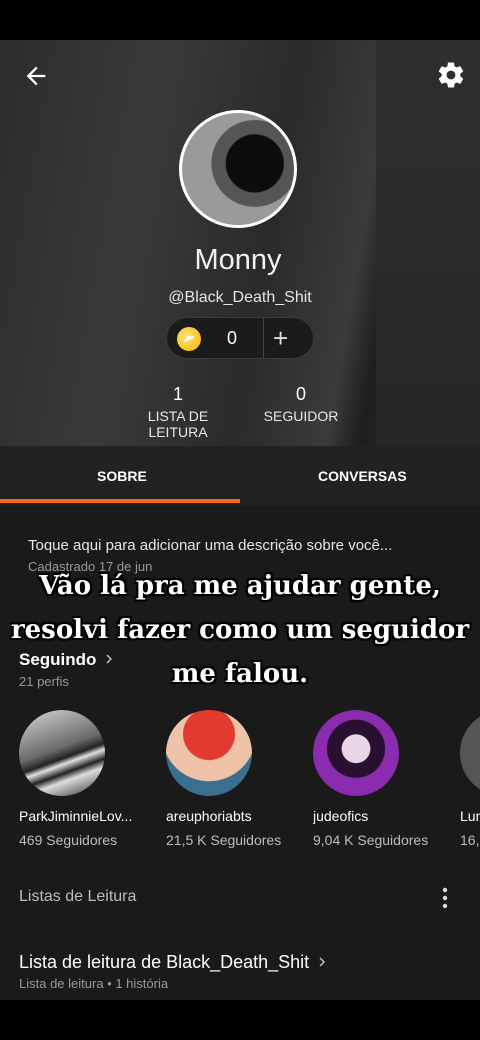 The width and height of the screenshot is (480, 1040). What do you see at coordinates (232, 338) in the screenshot?
I see `coins-count: 0` at bounding box center [232, 338].